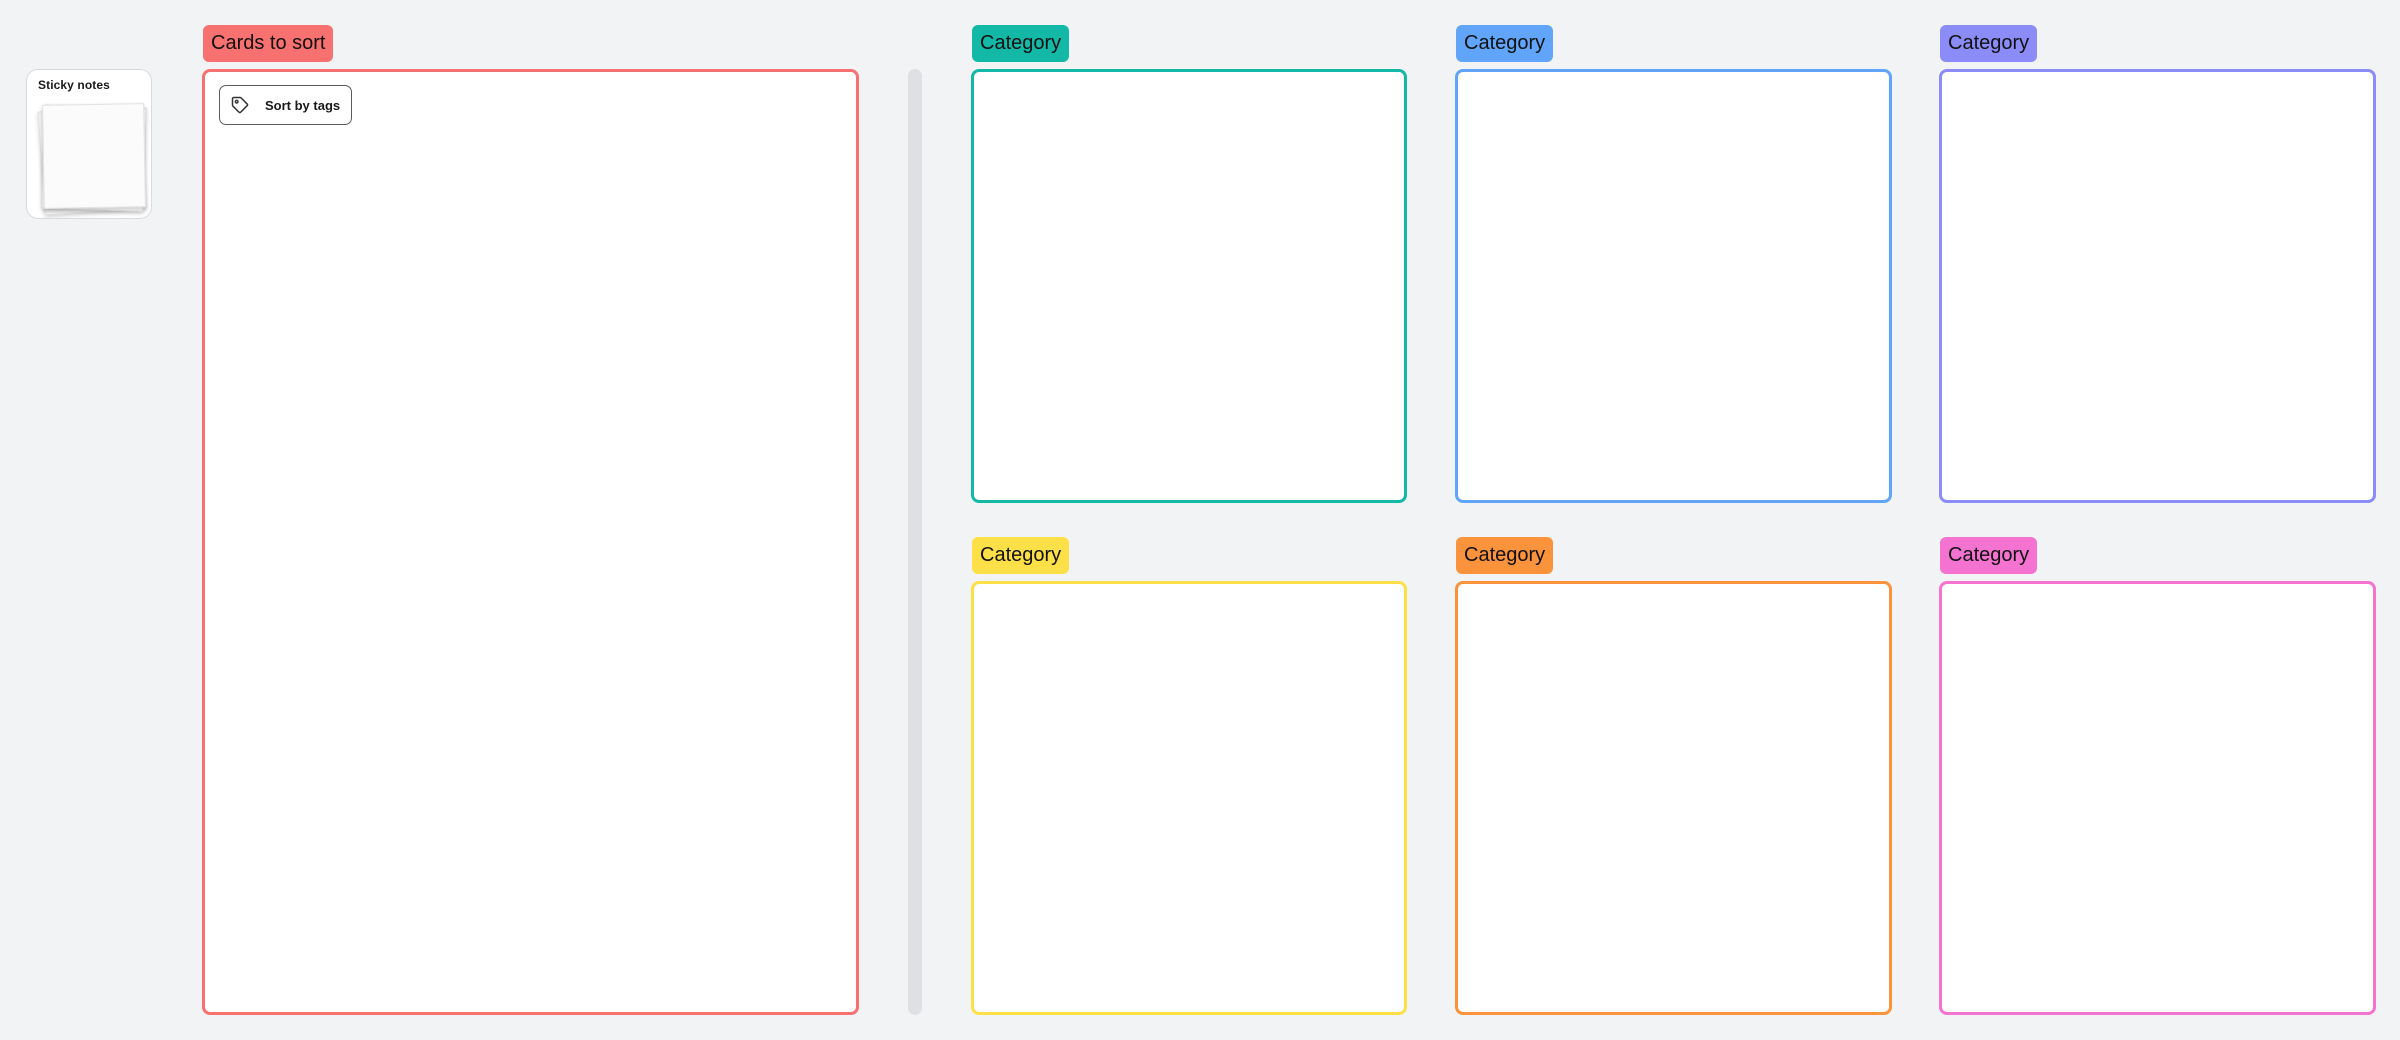 The height and width of the screenshot is (1040, 2400). What do you see at coordinates (303, 105) in the screenshot?
I see `sort-by-tags-label: Sort by tags` at bounding box center [303, 105].